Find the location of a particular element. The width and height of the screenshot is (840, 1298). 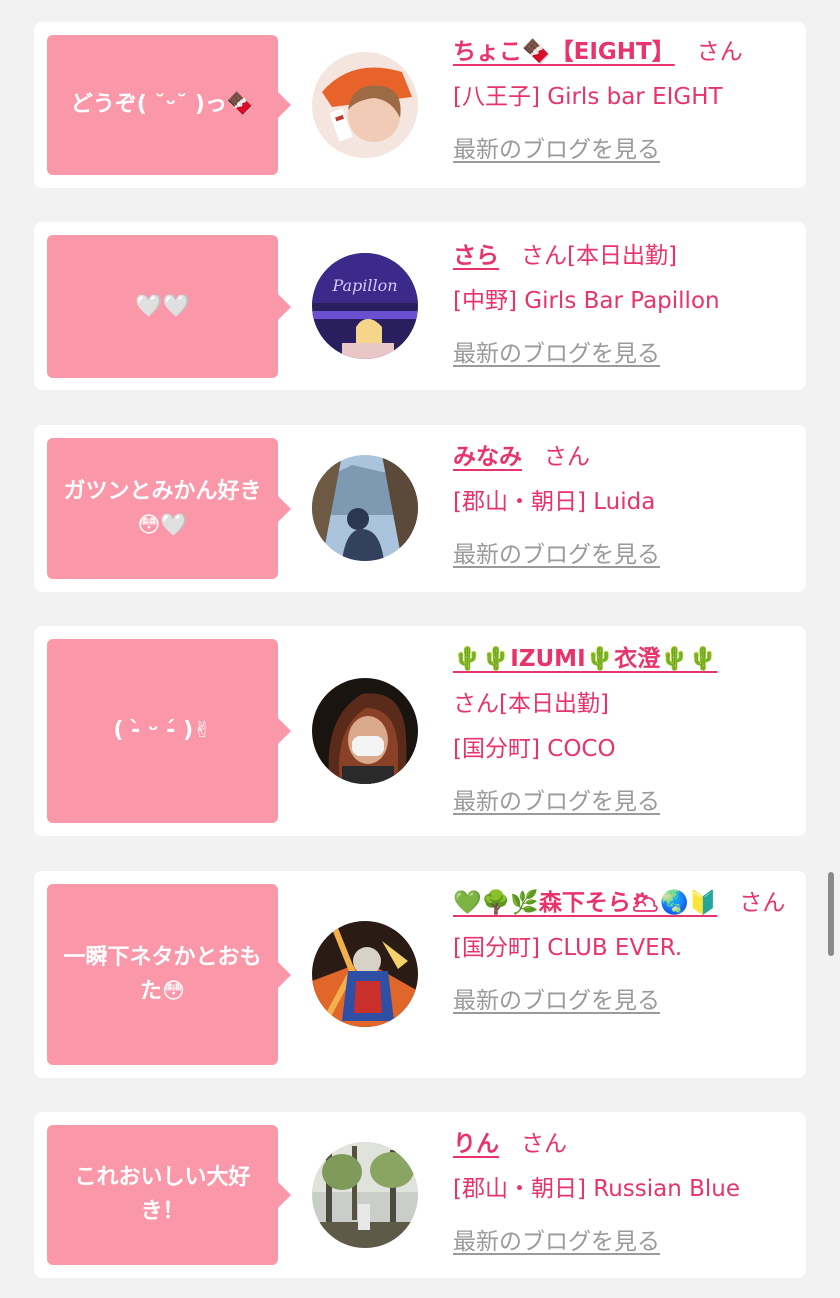

message-text: 一瞬下ネタかとおもた😳 is located at coordinates (162, 974).